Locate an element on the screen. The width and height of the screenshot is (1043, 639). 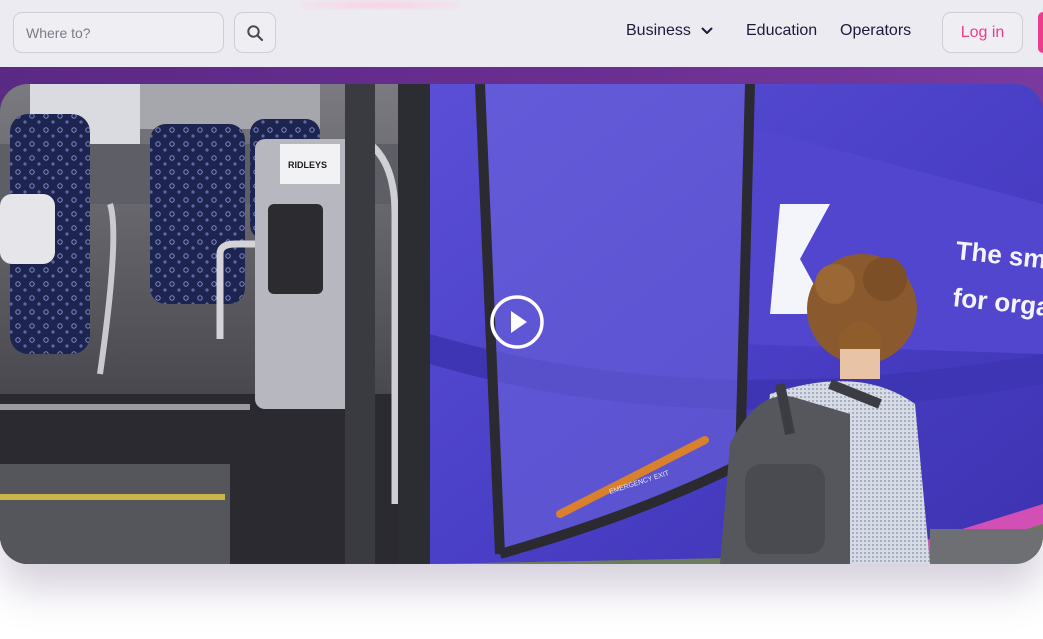
login-button: Log in is located at coordinates (982, 32).